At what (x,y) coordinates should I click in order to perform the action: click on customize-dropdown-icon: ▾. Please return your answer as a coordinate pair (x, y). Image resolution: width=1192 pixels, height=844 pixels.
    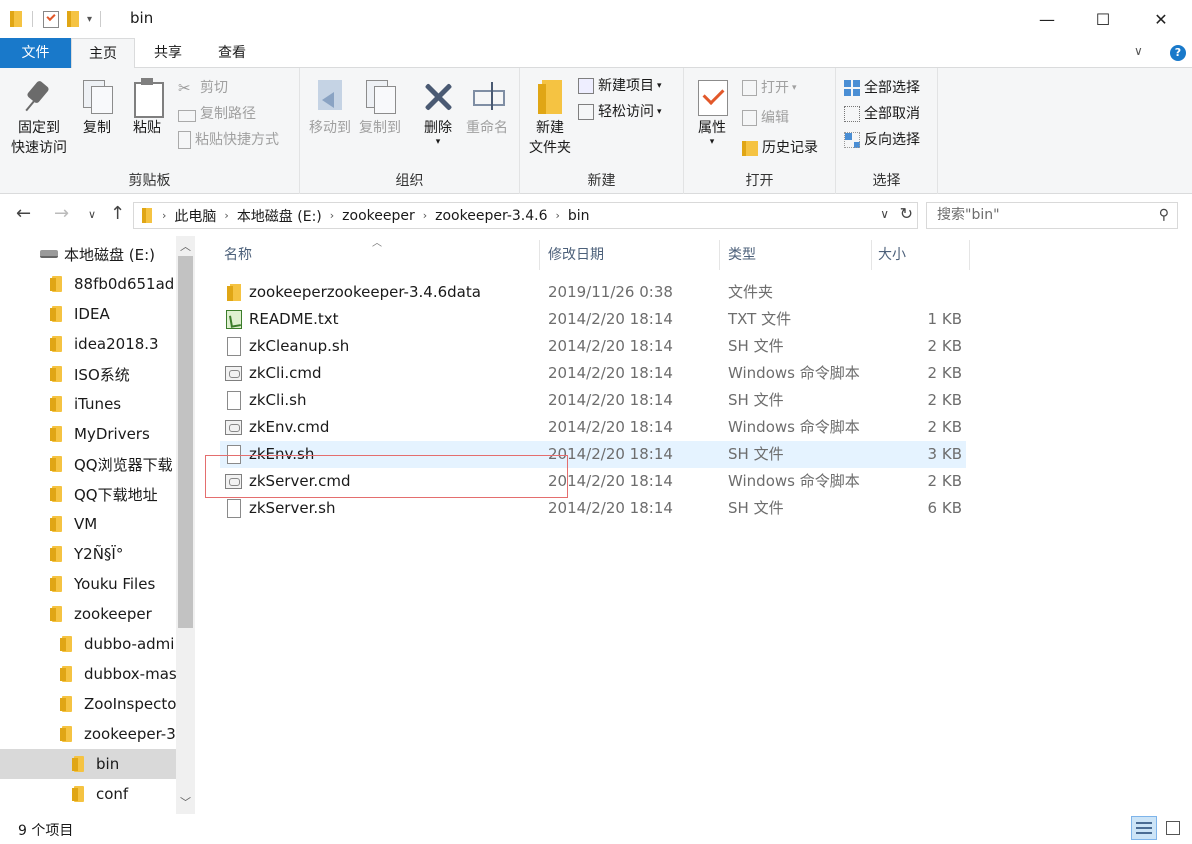
    Looking at the image, I should click on (89, 19).